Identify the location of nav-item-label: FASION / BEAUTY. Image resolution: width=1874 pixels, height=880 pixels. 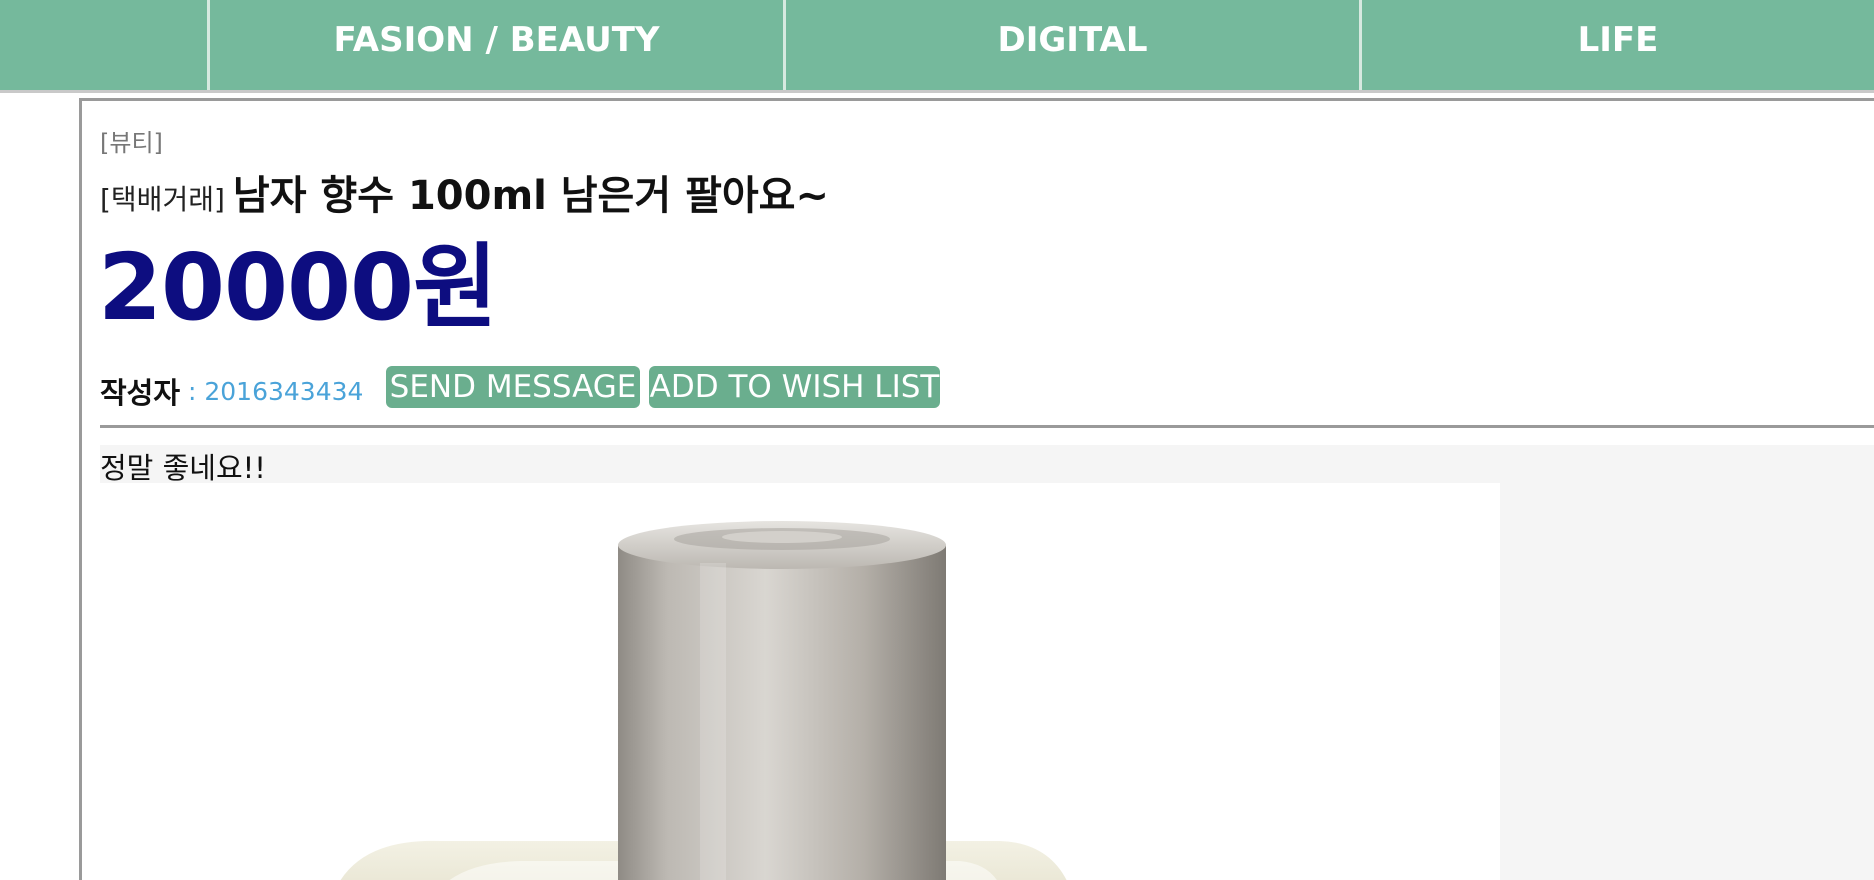
(496, 40).